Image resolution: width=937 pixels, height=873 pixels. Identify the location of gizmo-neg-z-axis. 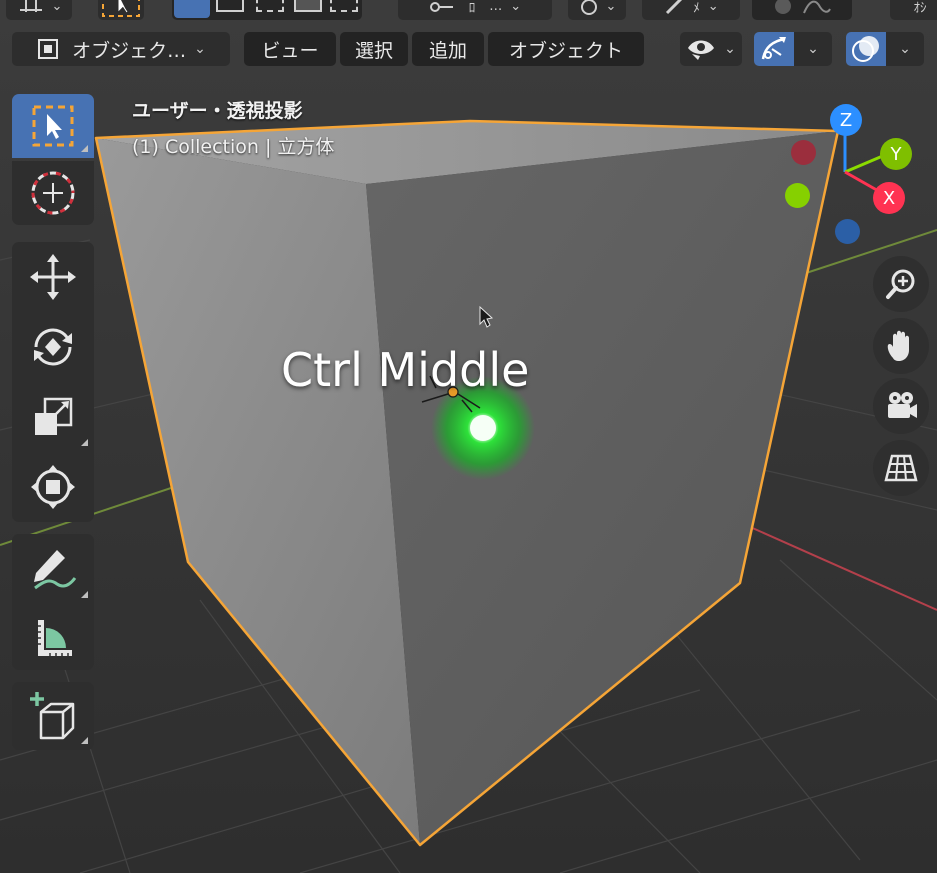
(847, 231).